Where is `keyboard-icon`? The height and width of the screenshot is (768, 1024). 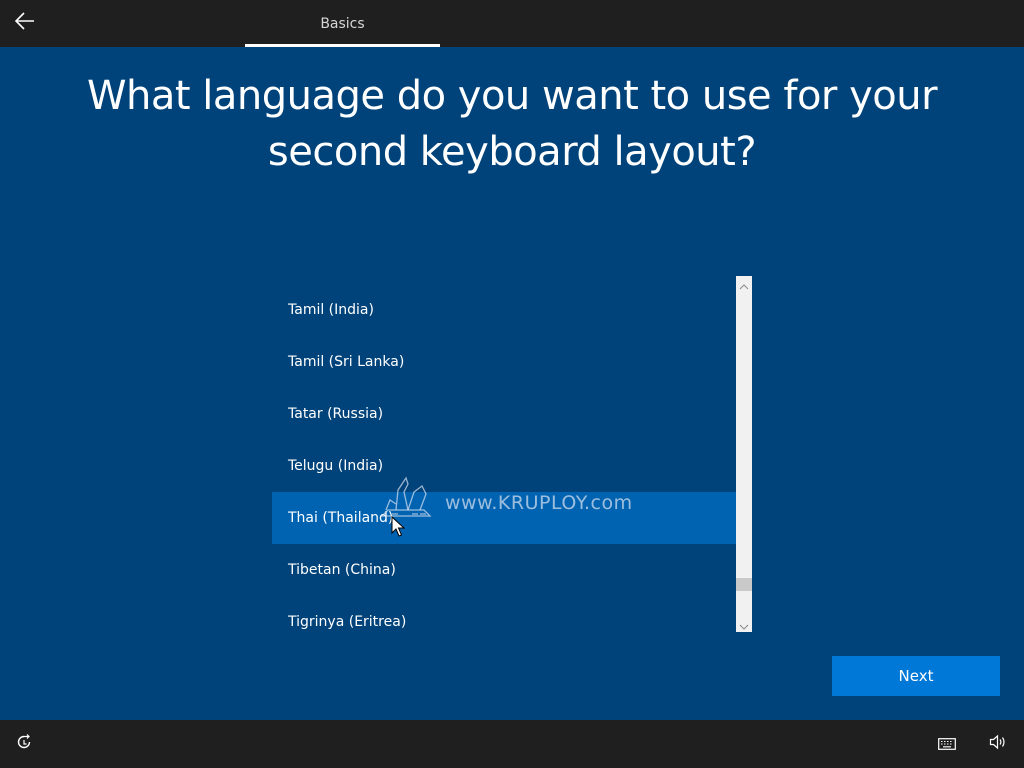
keyboard-icon is located at coordinates (947, 744).